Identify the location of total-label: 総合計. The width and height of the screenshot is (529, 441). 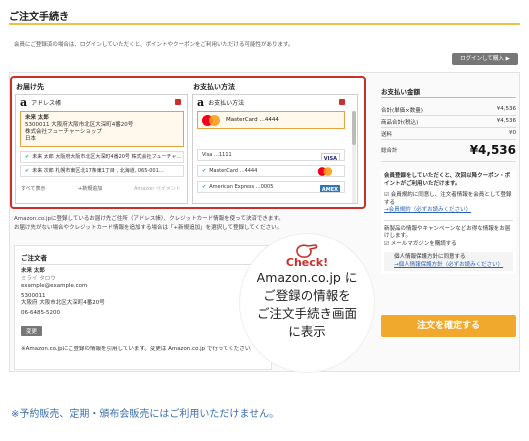
(389, 151).